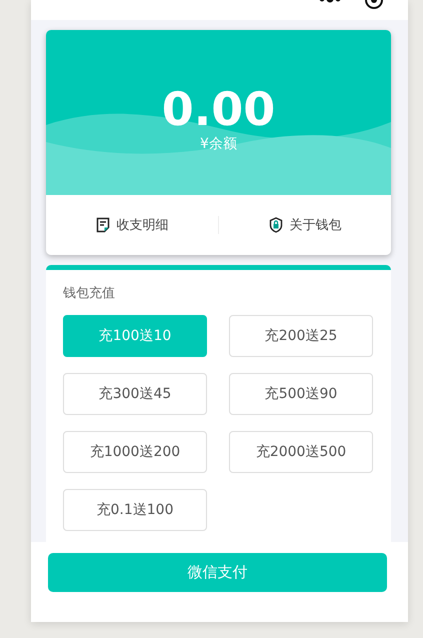 This screenshot has height=638, width=423. I want to click on link-label: 关于钱包, so click(316, 225).